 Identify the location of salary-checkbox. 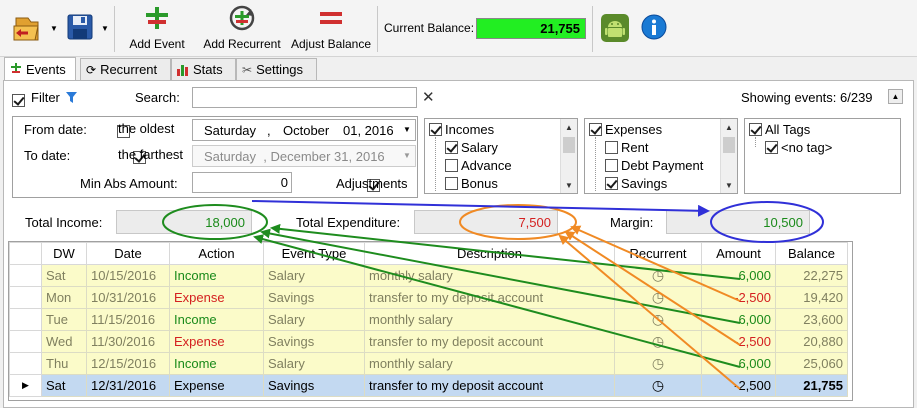
(451, 147).